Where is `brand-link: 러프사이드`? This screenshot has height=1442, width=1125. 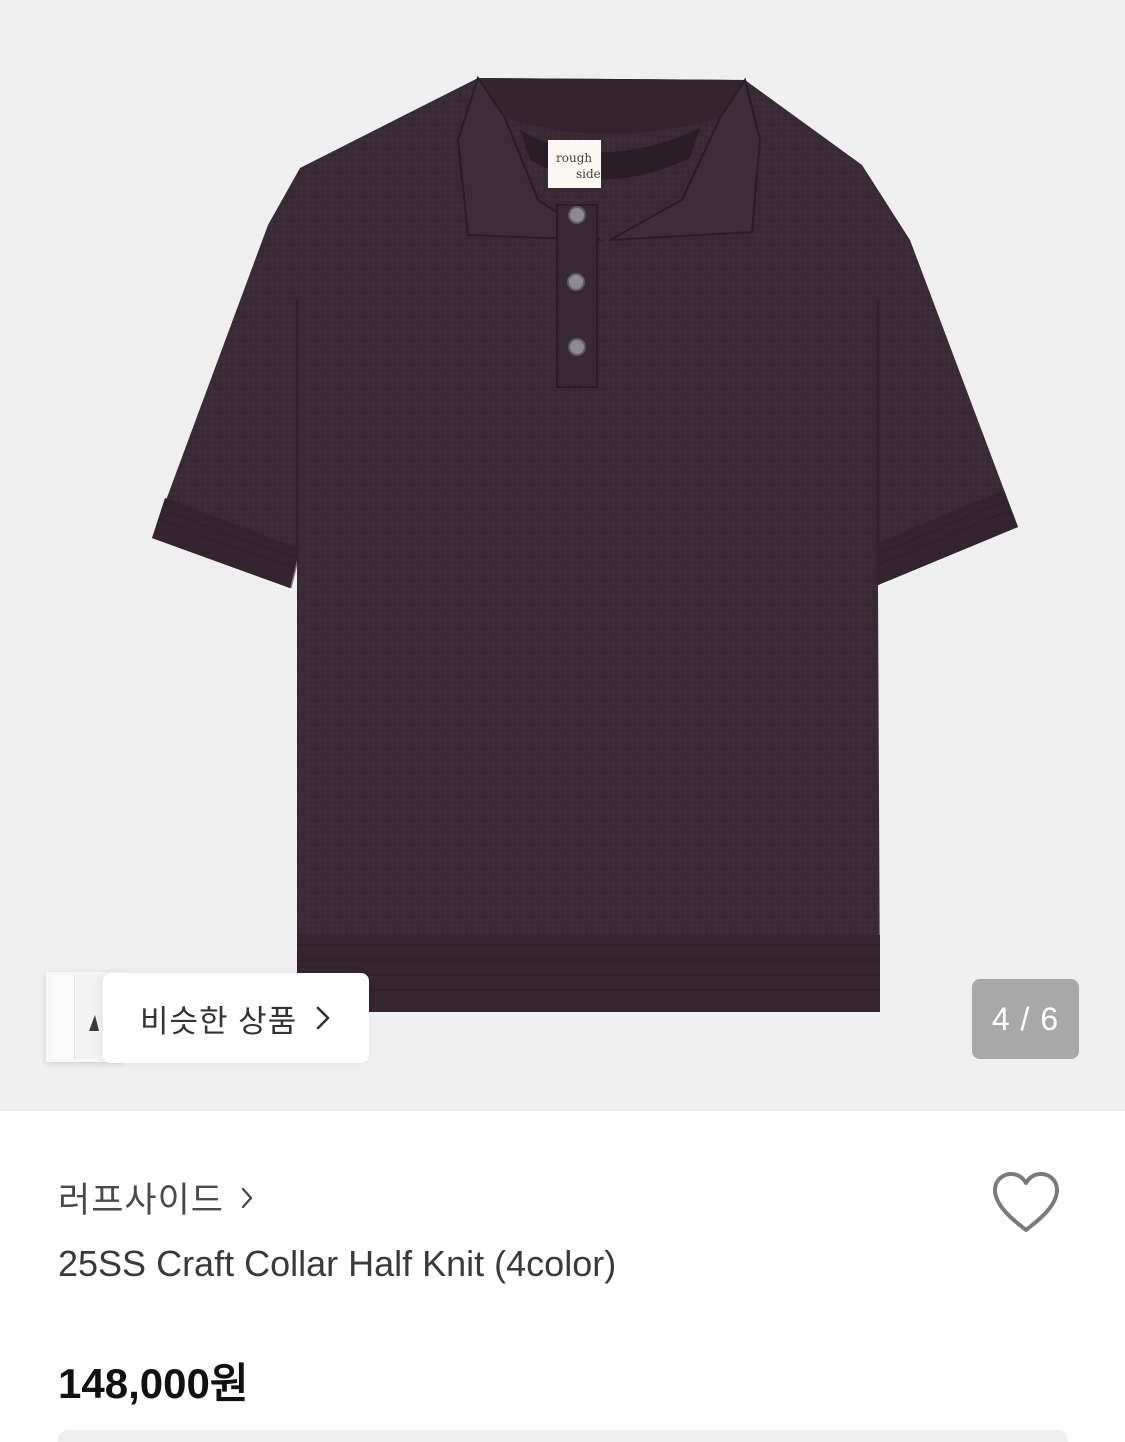
brand-link: 러프사이드 is located at coordinates (156, 1197).